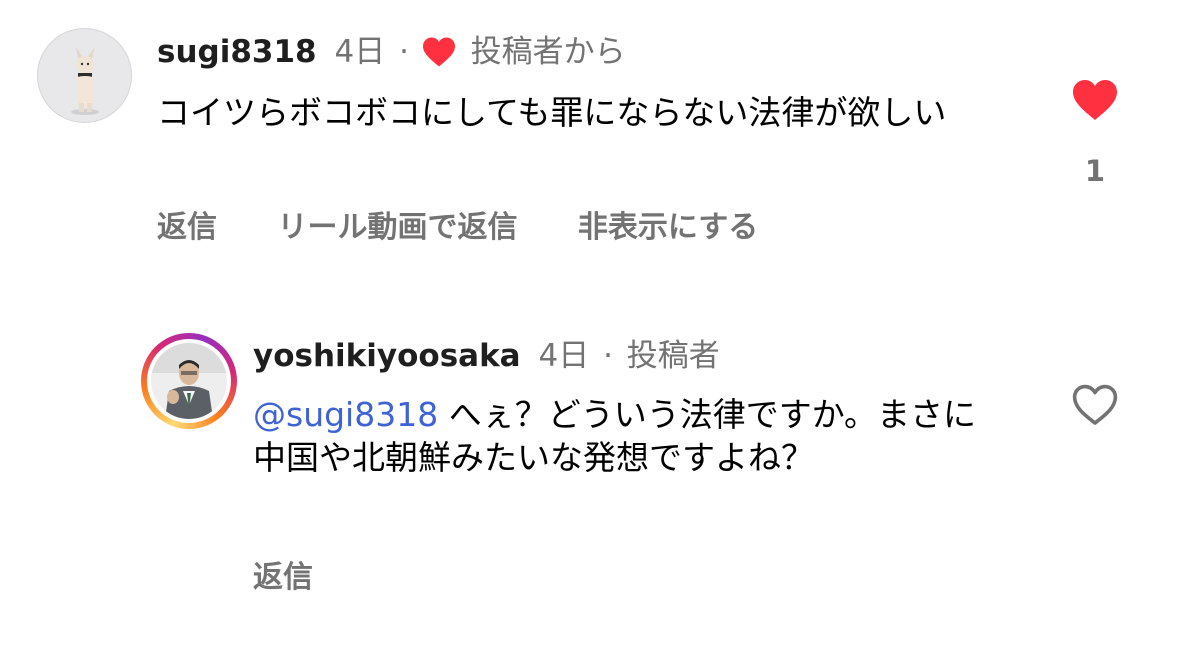  Describe the element at coordinates (673, 356) in the screenshot. I see `author-badge: 投稿者` at that location.